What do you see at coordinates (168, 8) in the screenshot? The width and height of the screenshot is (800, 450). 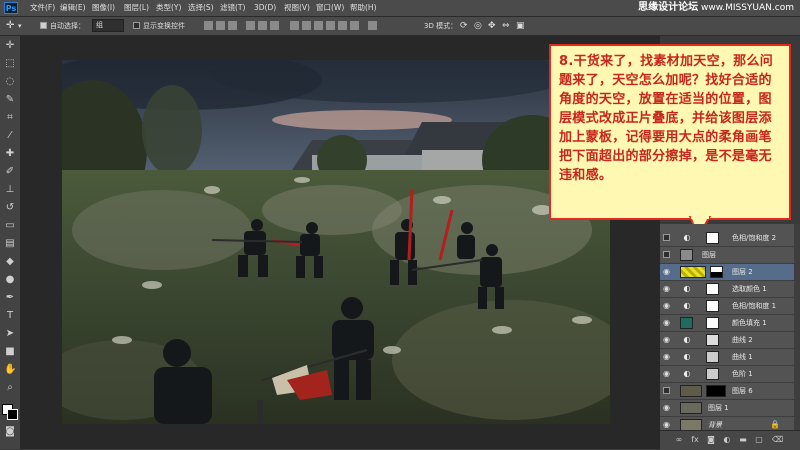 I see `menu-type: 类型(Y)` at bounding box center [168, 8].